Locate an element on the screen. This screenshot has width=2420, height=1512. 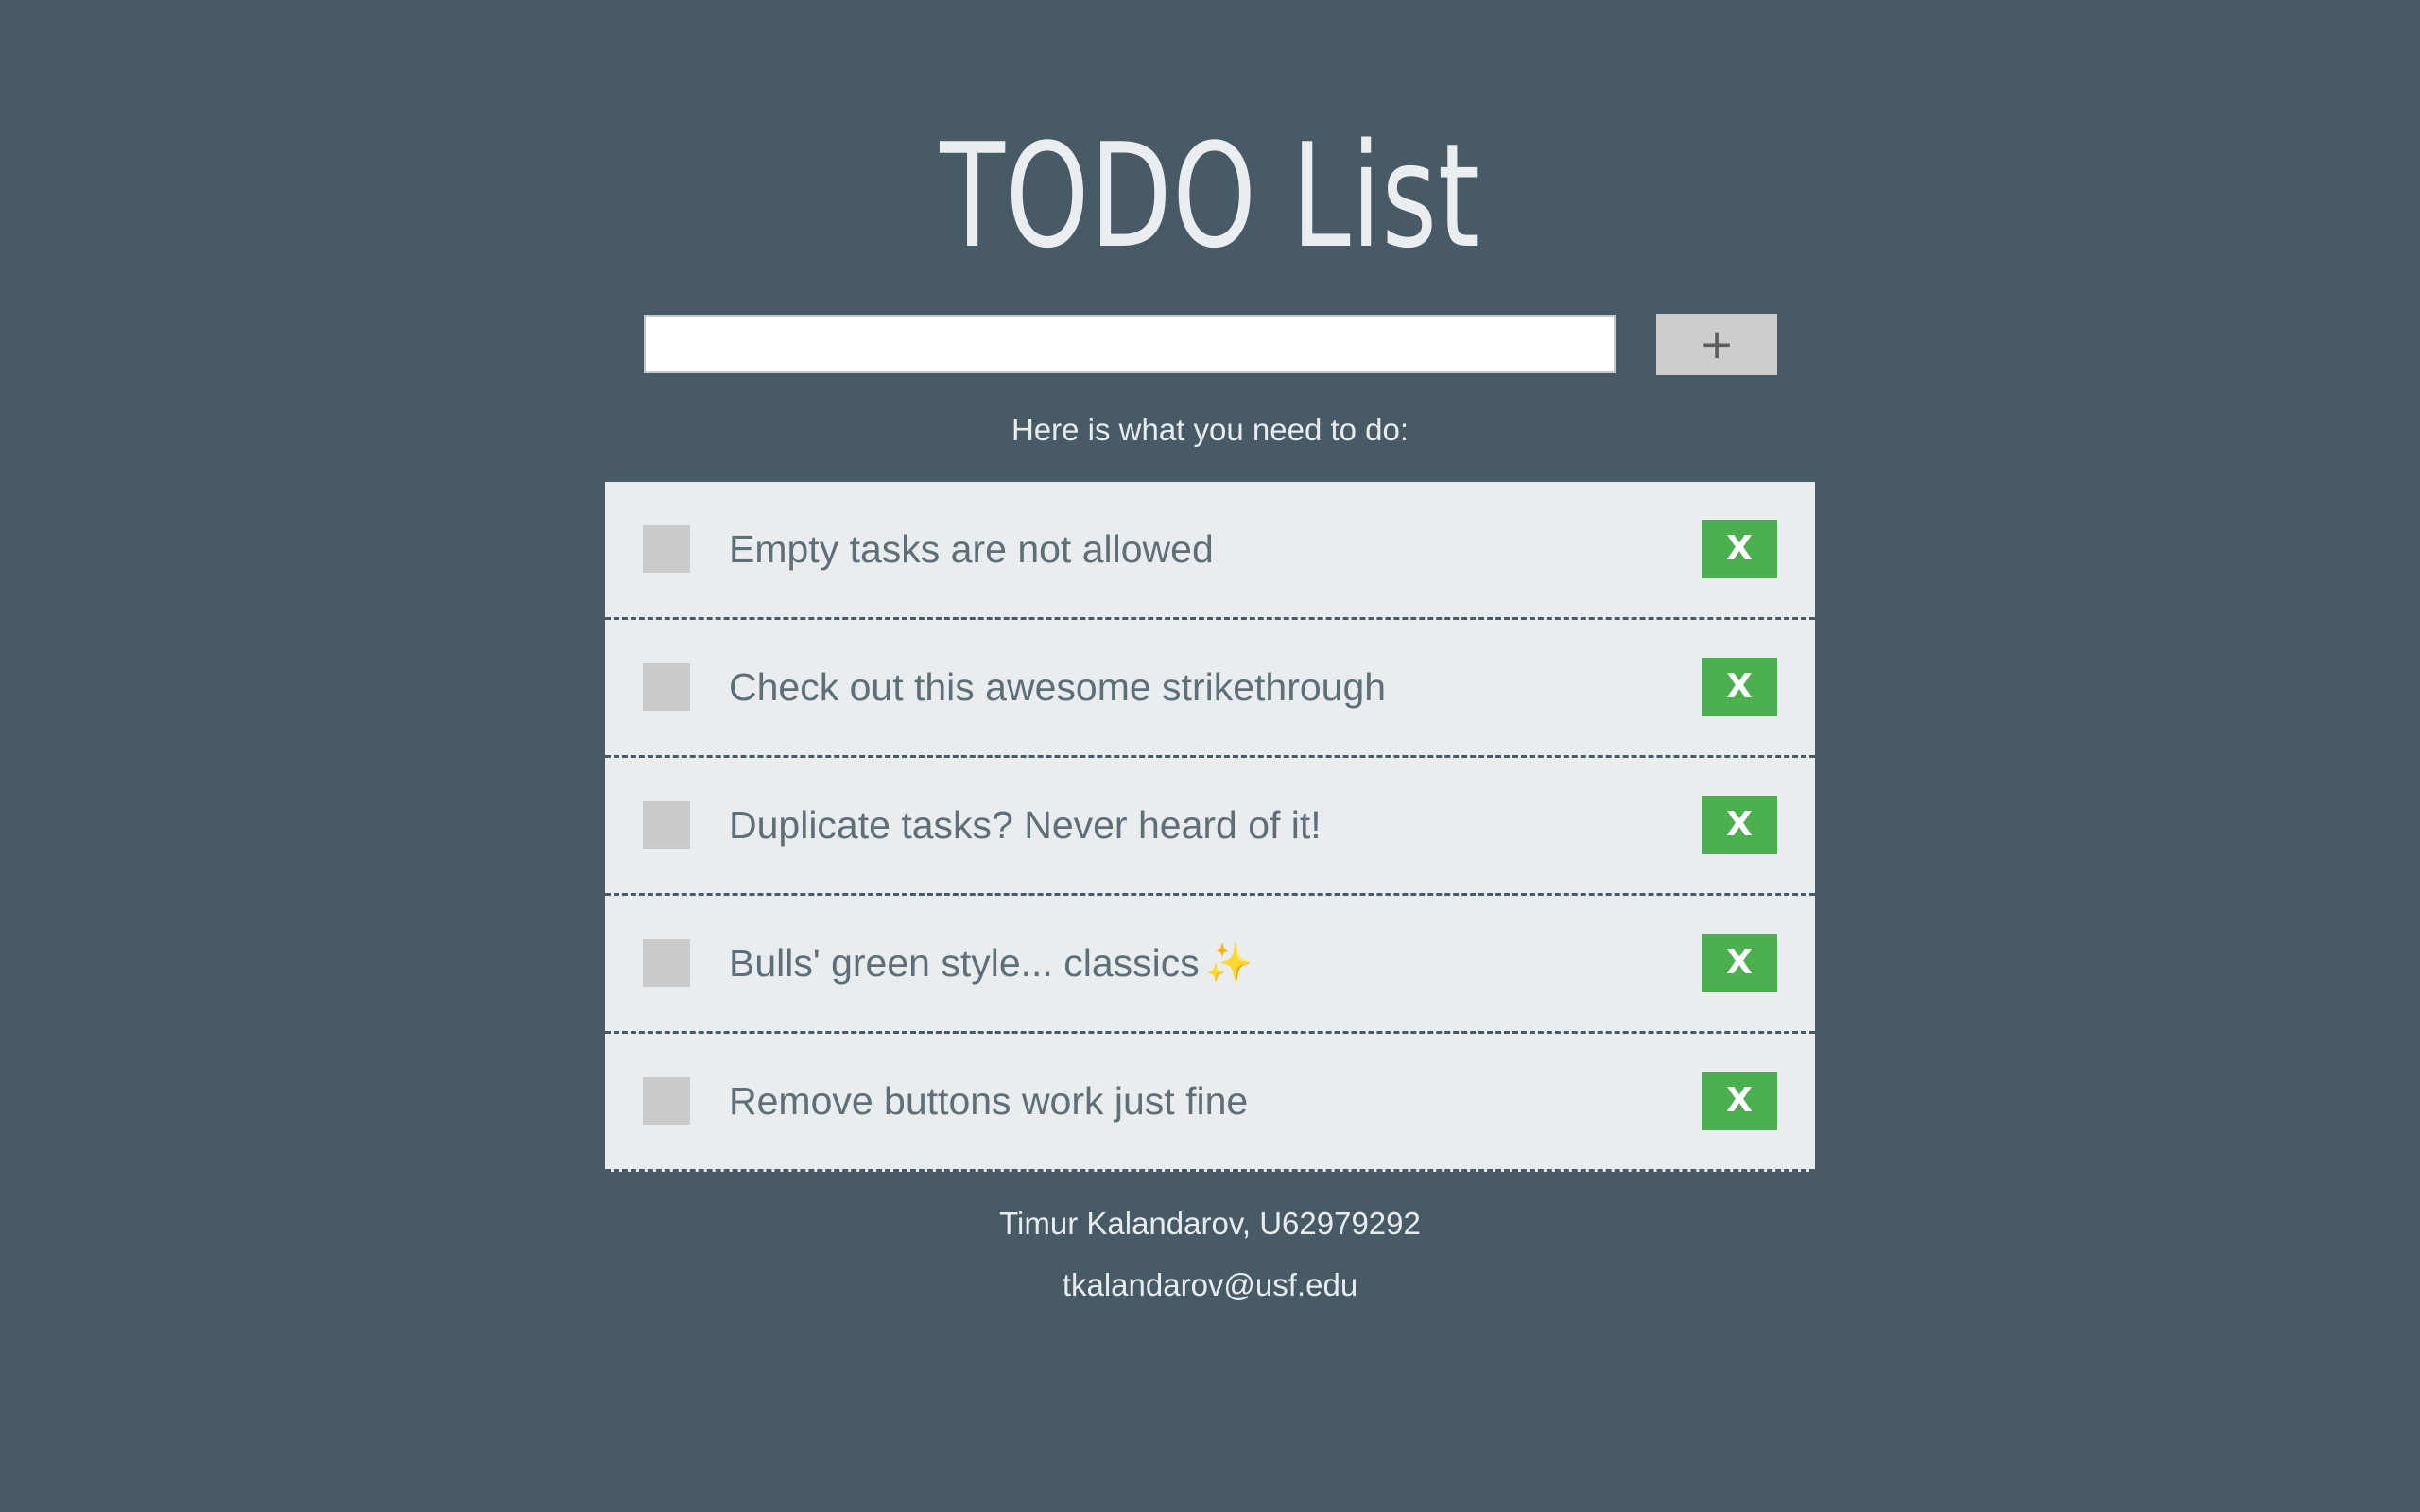
todo-item: Bulls' green style... classics ✨ X is located at coordinates (1210, 965).